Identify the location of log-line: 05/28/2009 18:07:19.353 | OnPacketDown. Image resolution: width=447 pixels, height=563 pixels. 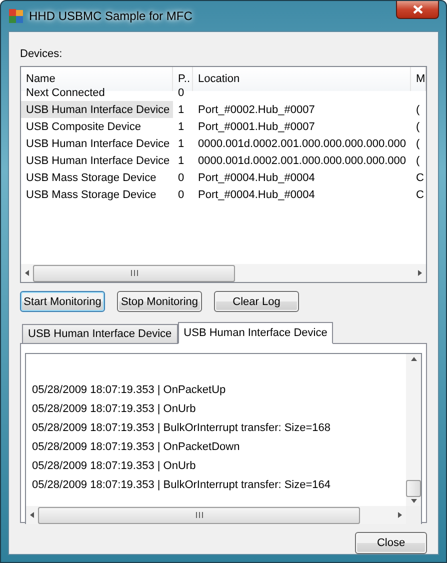
(136, 447).